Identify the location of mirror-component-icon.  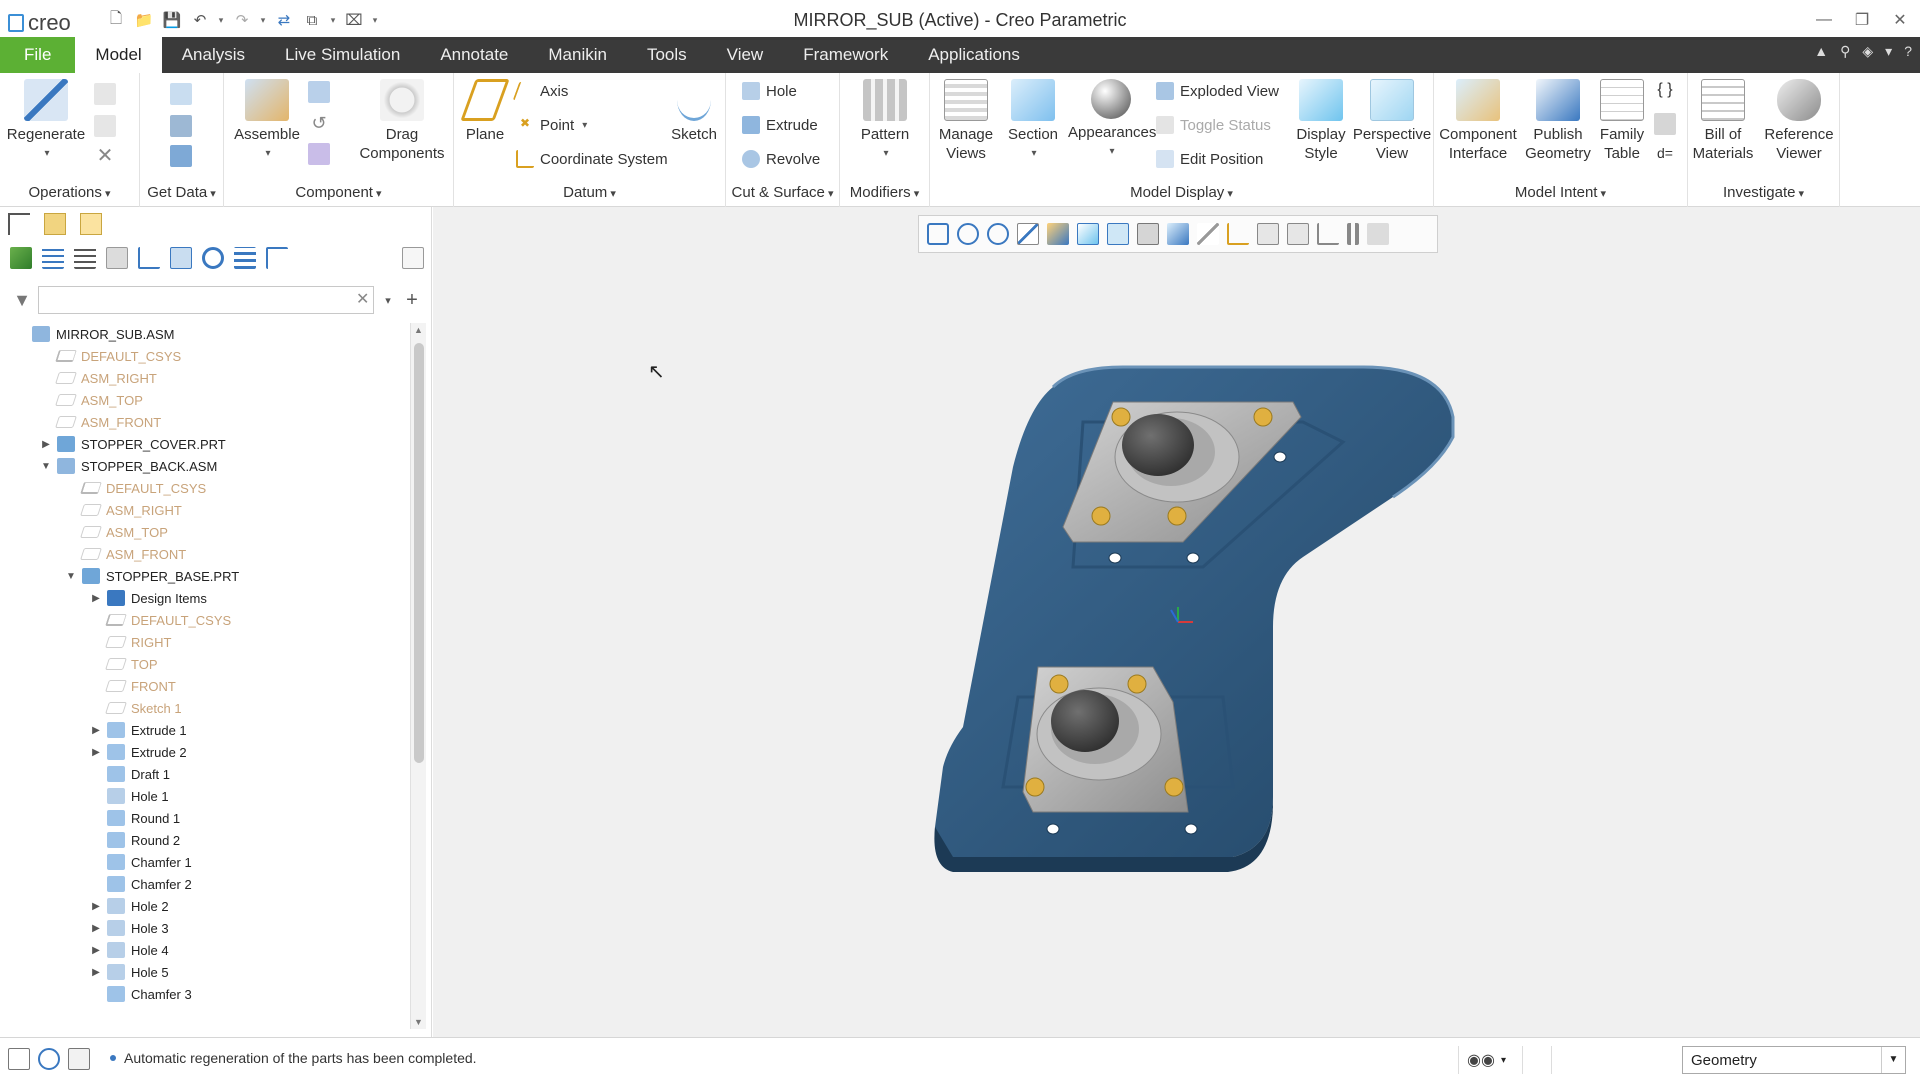
(319, 154).